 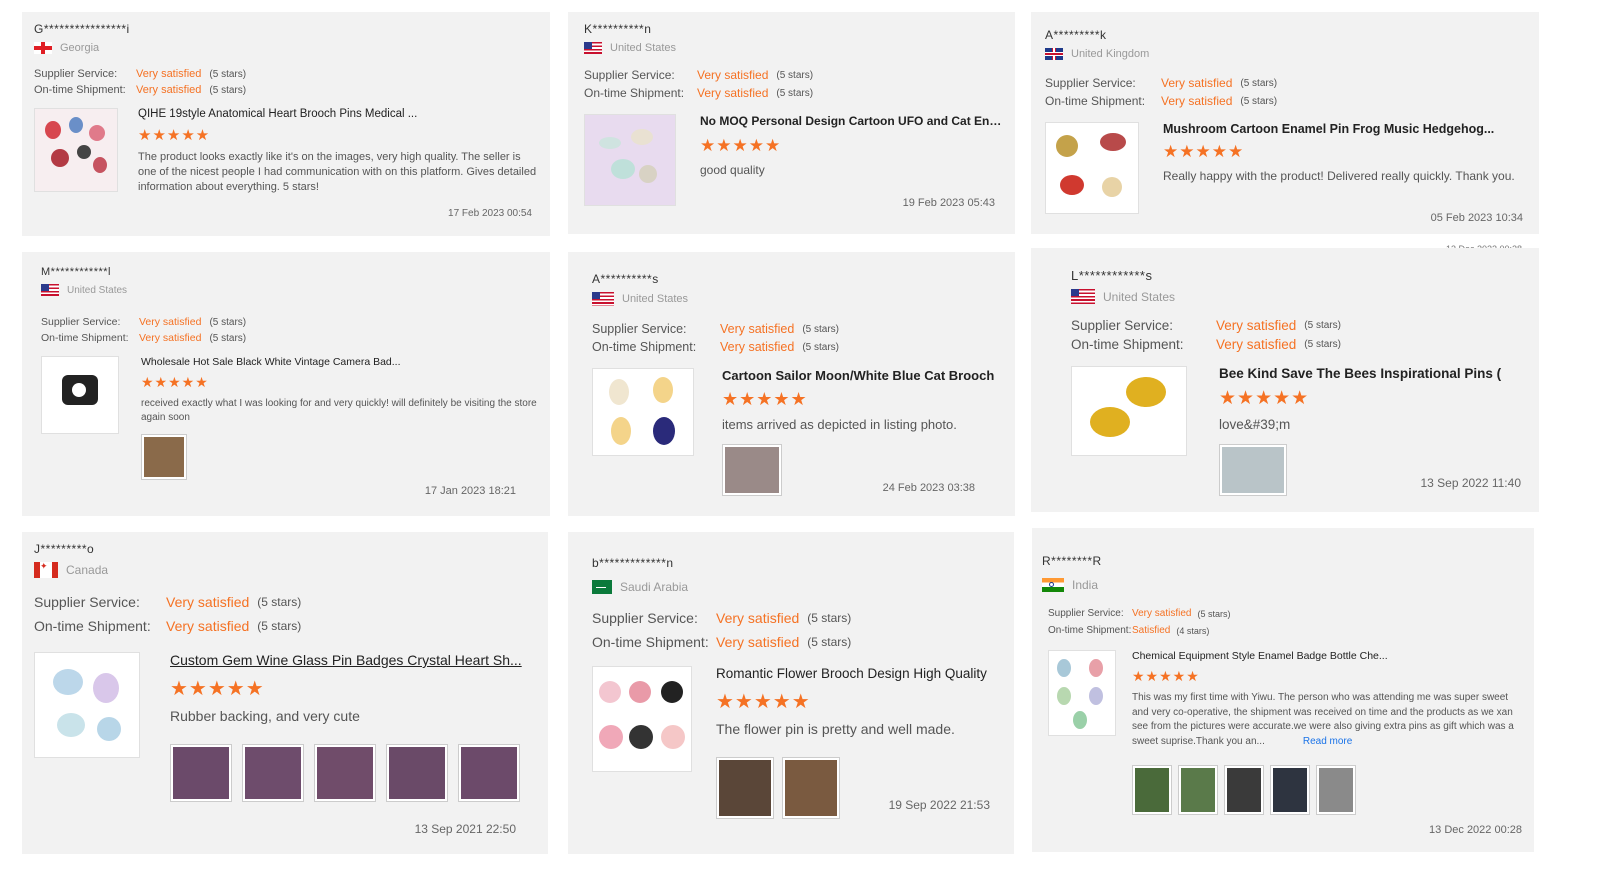 What do you see at coordinates (602, 587) in the screenshot?
I see `saudi-arabia-flag-icon` at bounding box center [602, 587].